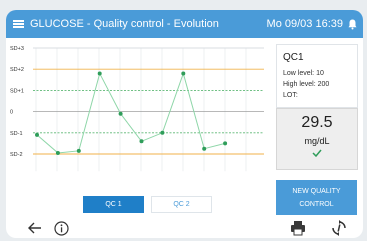  I want to click on y-tick-label: SD+3, so click(17, 49).